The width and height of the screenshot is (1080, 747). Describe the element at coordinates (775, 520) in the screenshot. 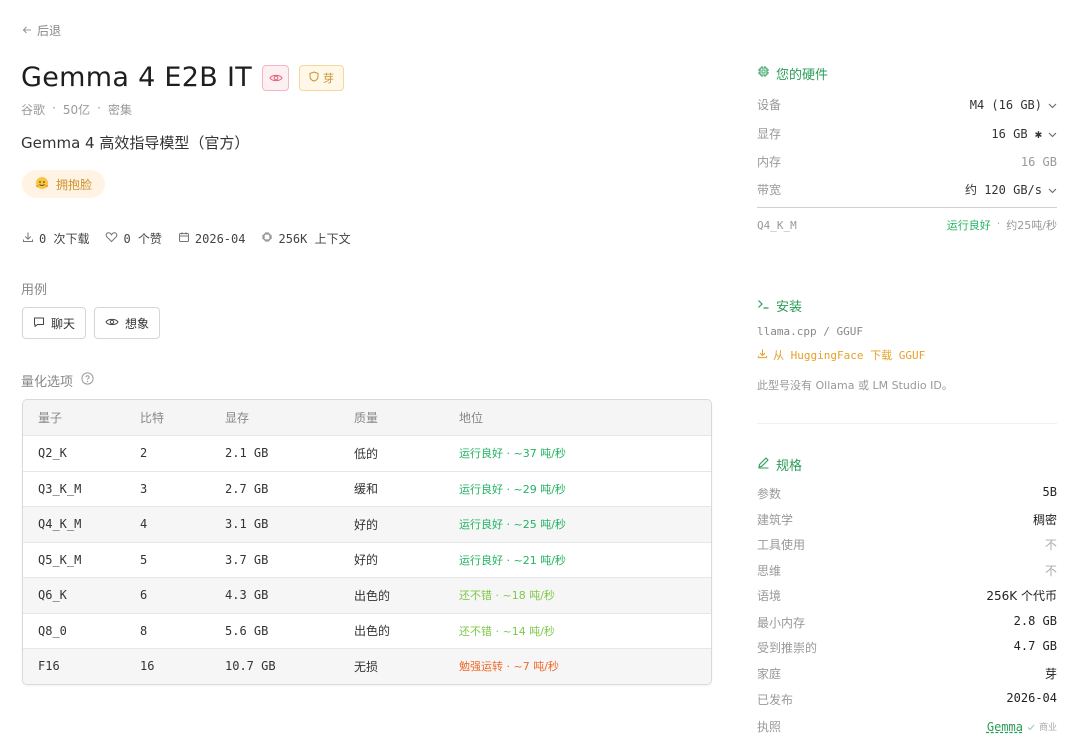

I see `spec-label: 建筑学` at that location.